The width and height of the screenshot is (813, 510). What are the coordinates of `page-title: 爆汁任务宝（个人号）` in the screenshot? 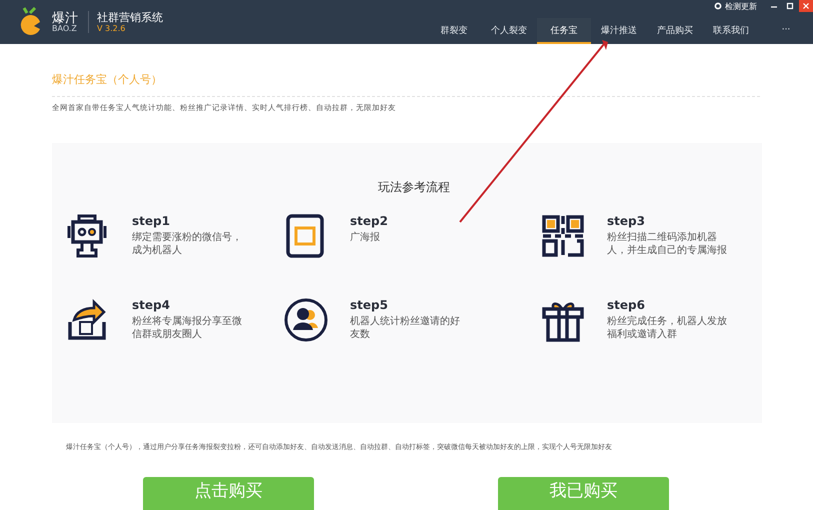 It's located at (107, 80).